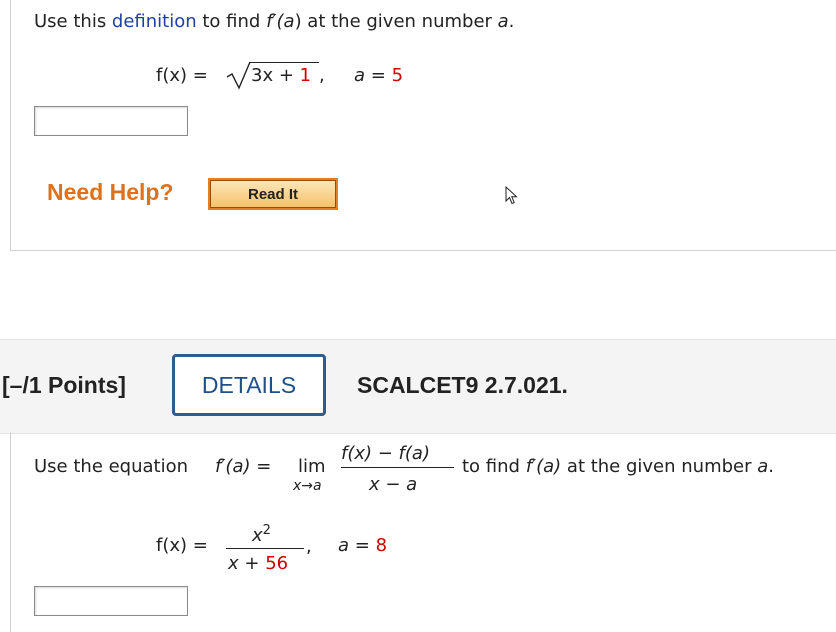 This screenshot has height=632, width=836. Describe the element at coordinates (277, 563) in the screenshot. I see `denominator-value: 56` at that location.